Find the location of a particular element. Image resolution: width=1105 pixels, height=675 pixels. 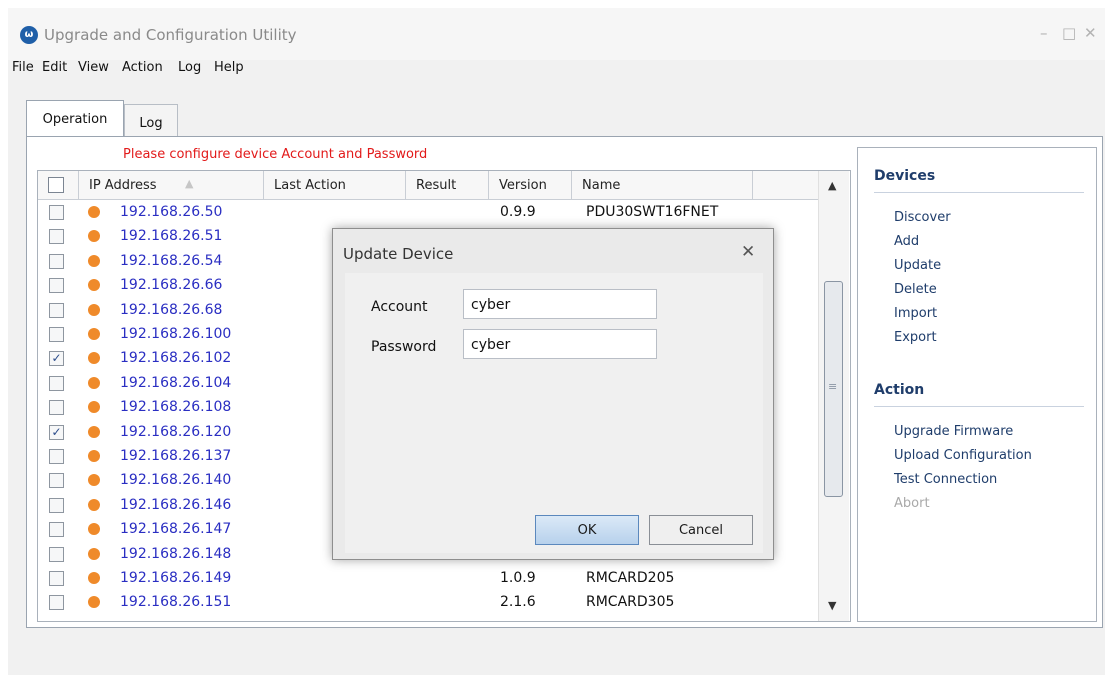

ip-address-cell: 192.168.26.148 is located at coordinates (175, 554).